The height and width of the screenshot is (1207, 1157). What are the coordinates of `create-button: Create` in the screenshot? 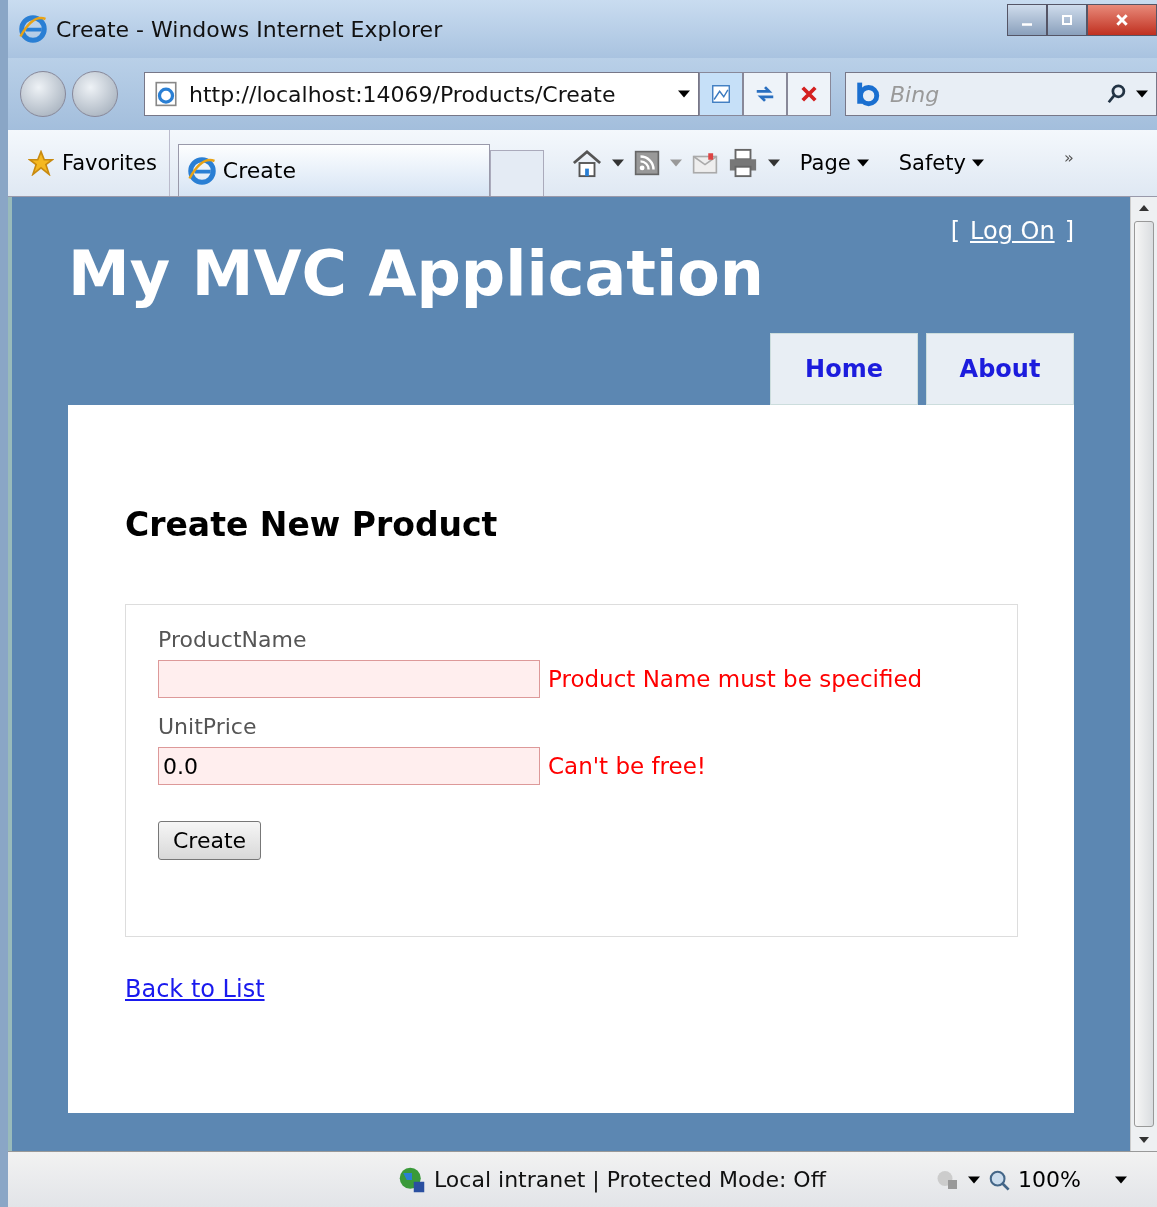 It's located at (210, 840).